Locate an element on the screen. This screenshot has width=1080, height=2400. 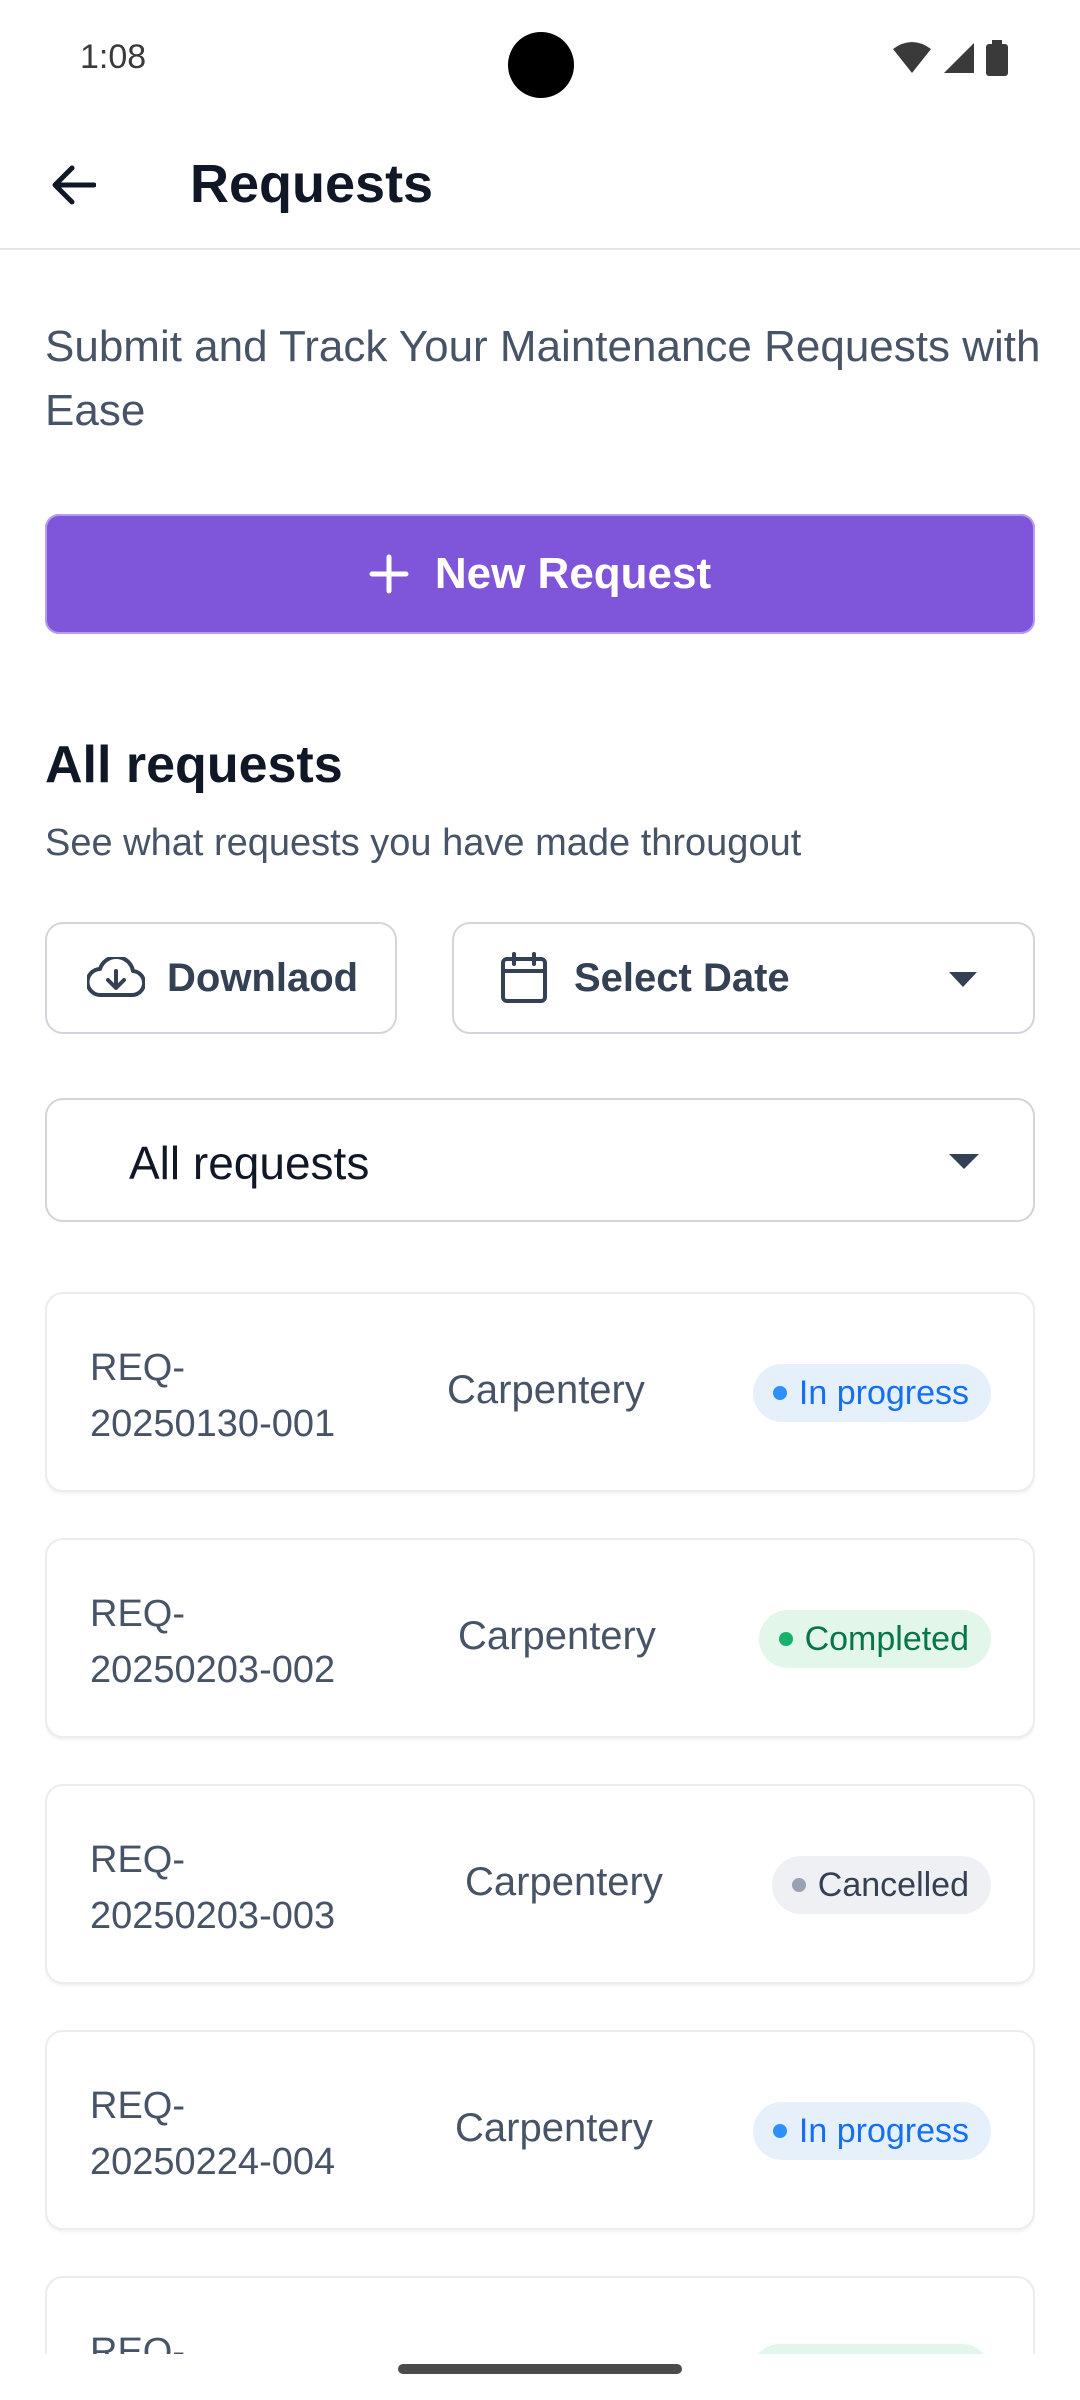
section-title: All requests is located at coordinates (194, 765).